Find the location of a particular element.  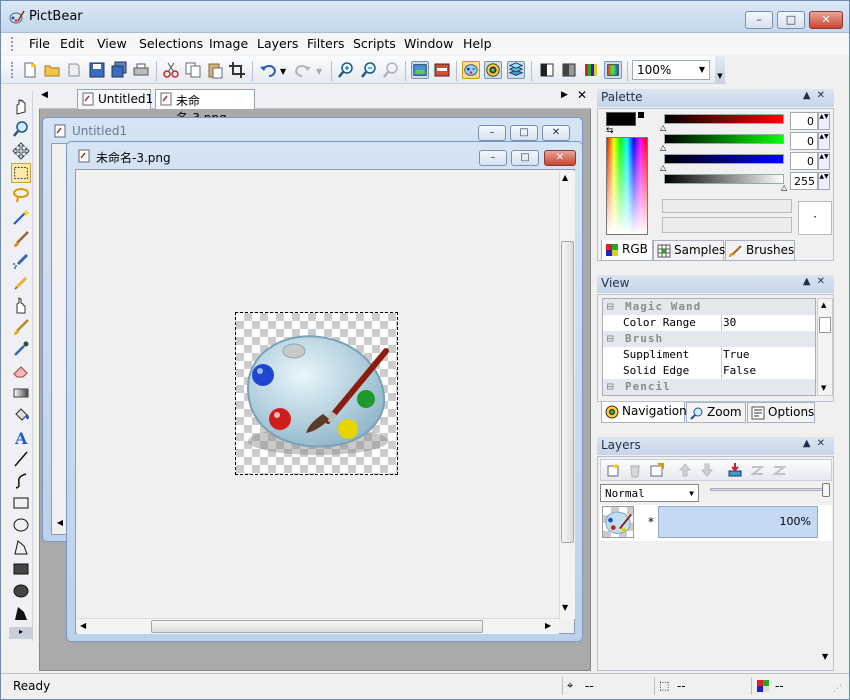

blue-value-field: 0 is located at coordinates (804, 161).